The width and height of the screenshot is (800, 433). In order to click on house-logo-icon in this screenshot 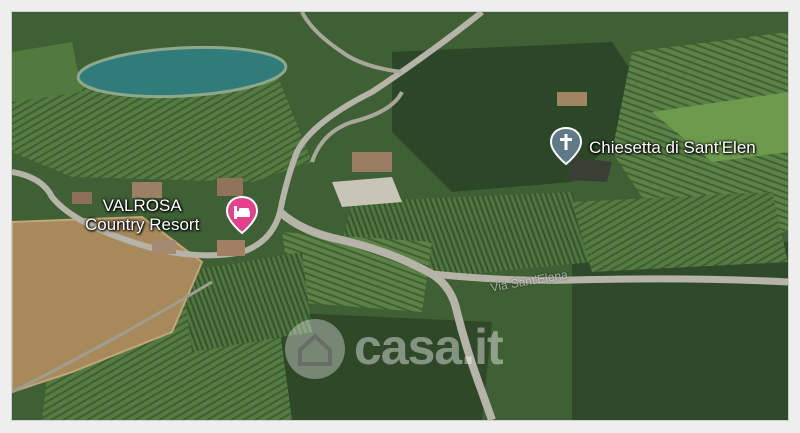, I will do `click(315, 349)`.